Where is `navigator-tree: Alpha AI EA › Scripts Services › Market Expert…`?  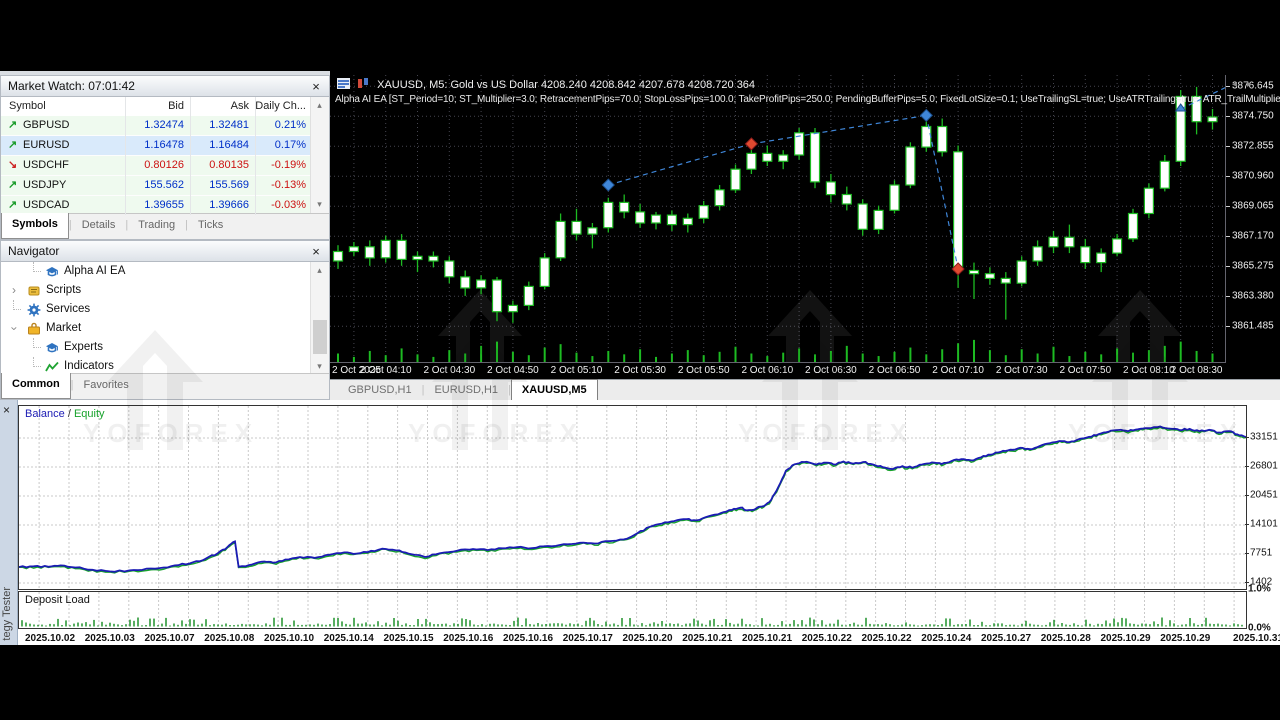 navigator-tree: Alpha AI EA › Scripts Services › Market Expert… is located at coordinates (156, 318).